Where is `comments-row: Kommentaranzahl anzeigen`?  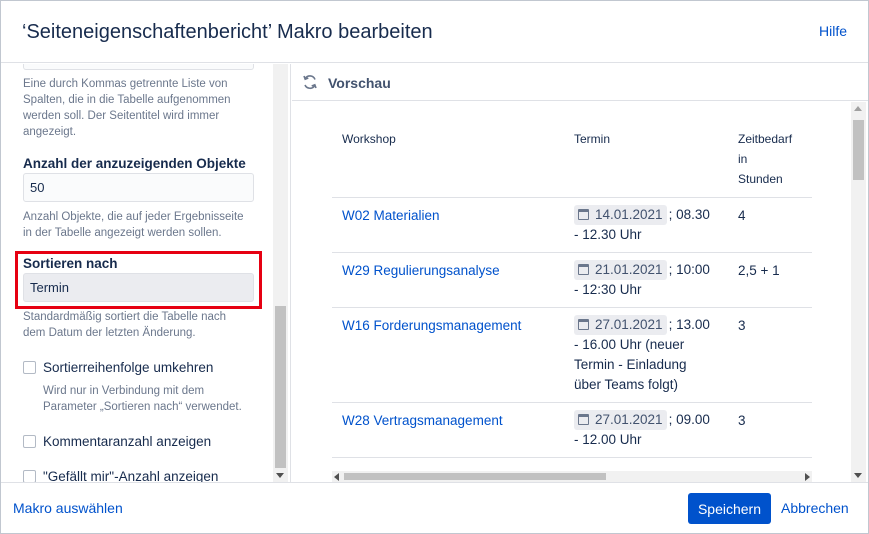
comments-row: Kommentaranzahl anzeigen is located at coordinates (117, 441).